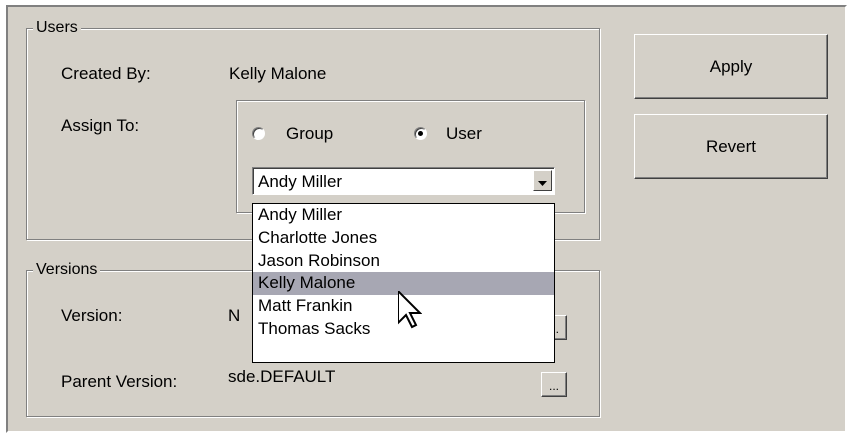  I want to click on group-radio-label: Group, so click(309, 134).